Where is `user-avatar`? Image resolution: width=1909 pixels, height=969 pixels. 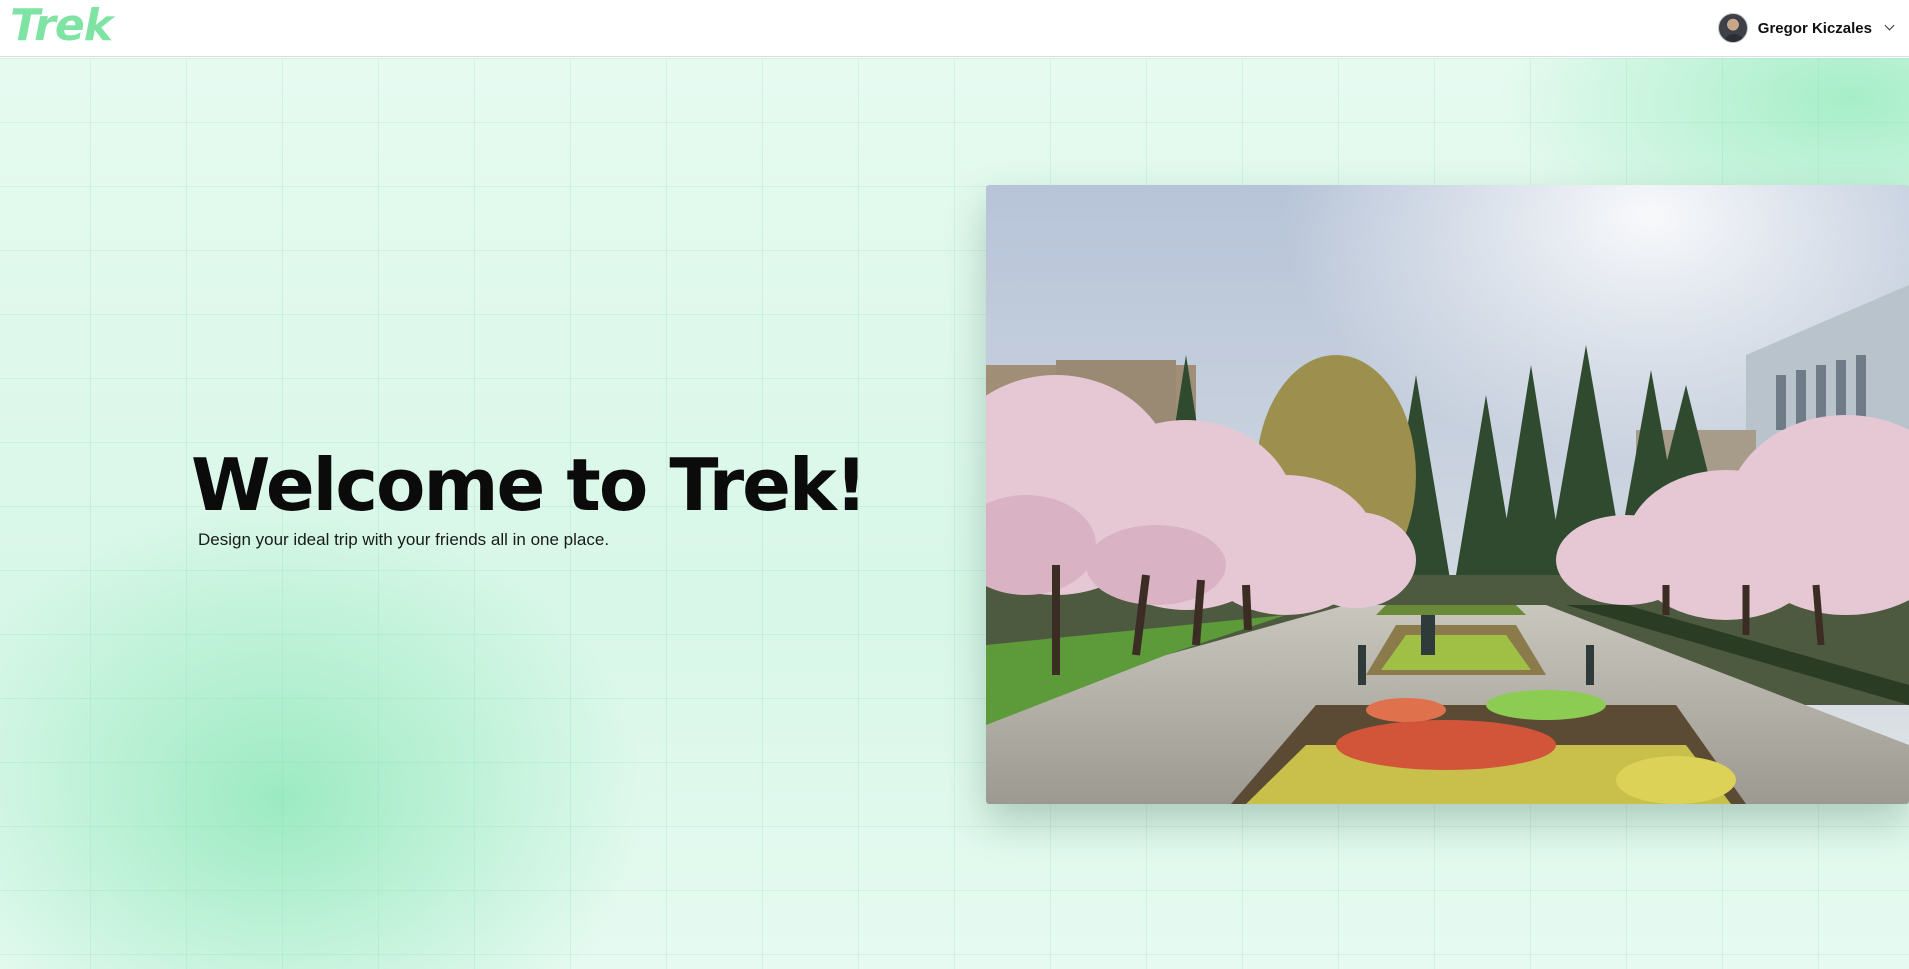
user-avatar is located at coordinates (1732, 28).